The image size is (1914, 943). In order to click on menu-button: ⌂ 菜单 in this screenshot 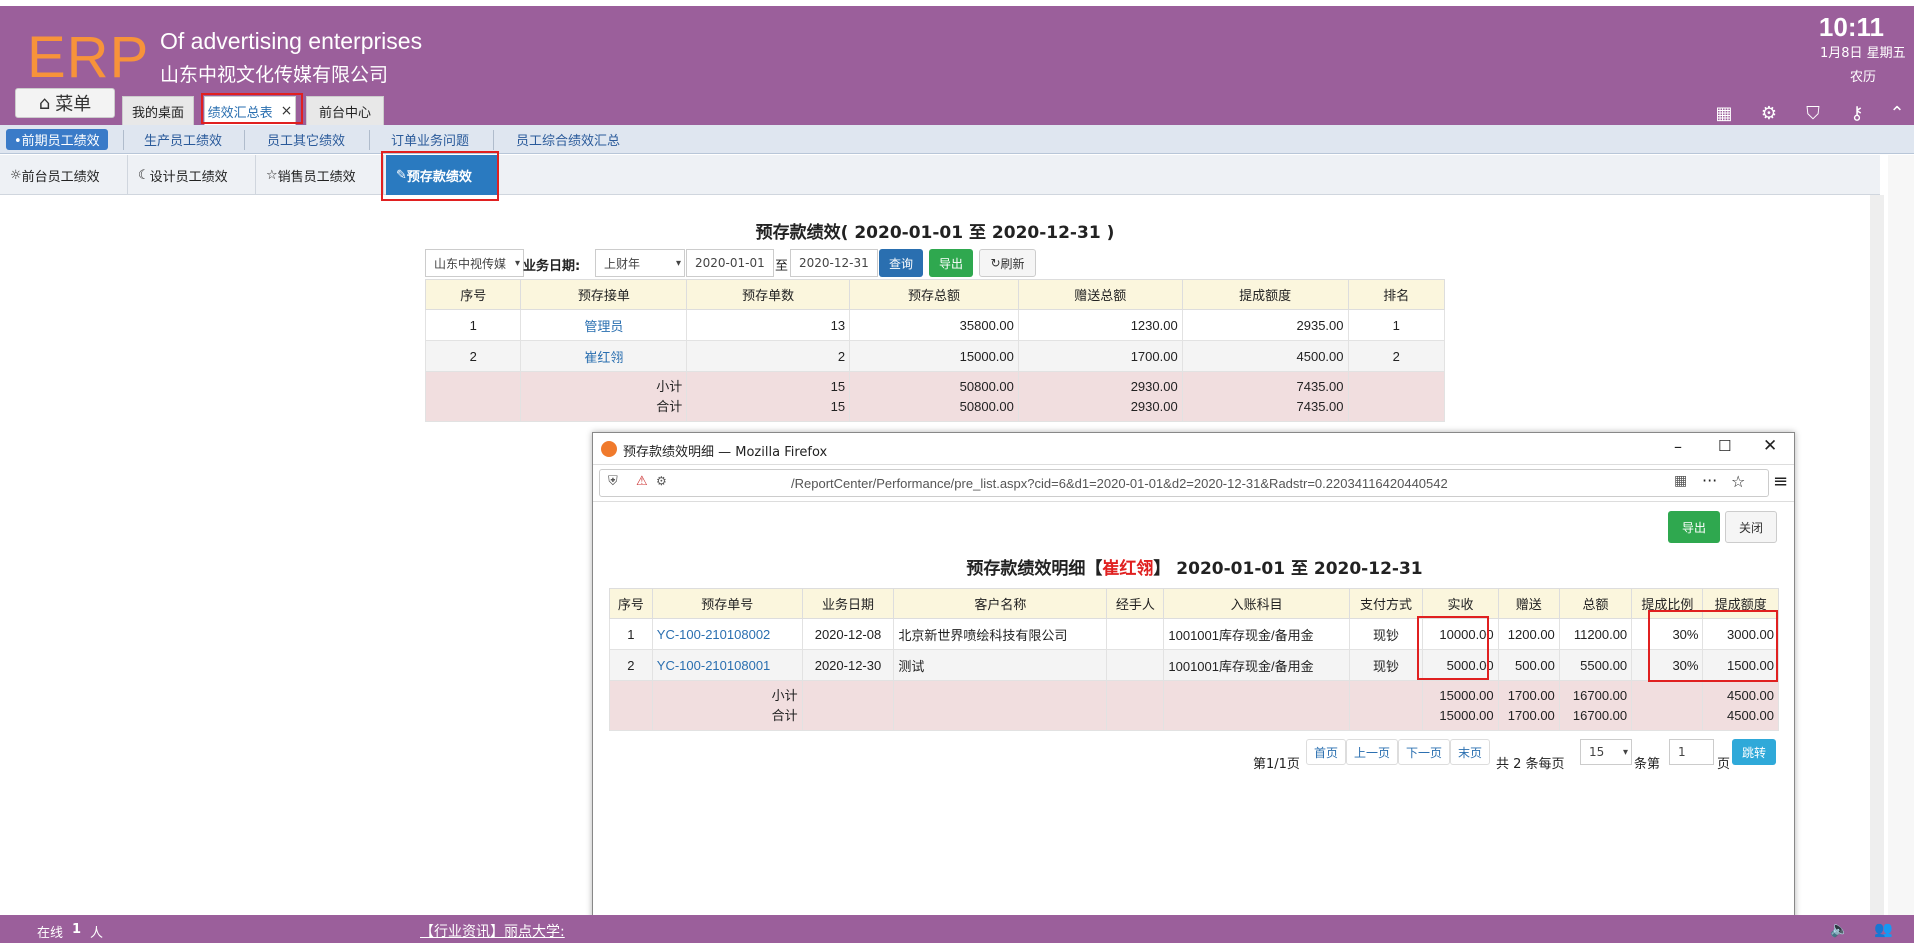, I will do `click(65, 103)`.